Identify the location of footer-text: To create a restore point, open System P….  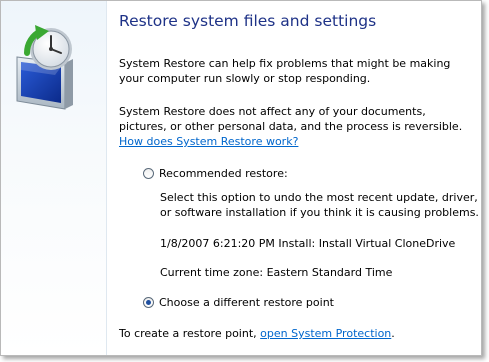
(294, 333).